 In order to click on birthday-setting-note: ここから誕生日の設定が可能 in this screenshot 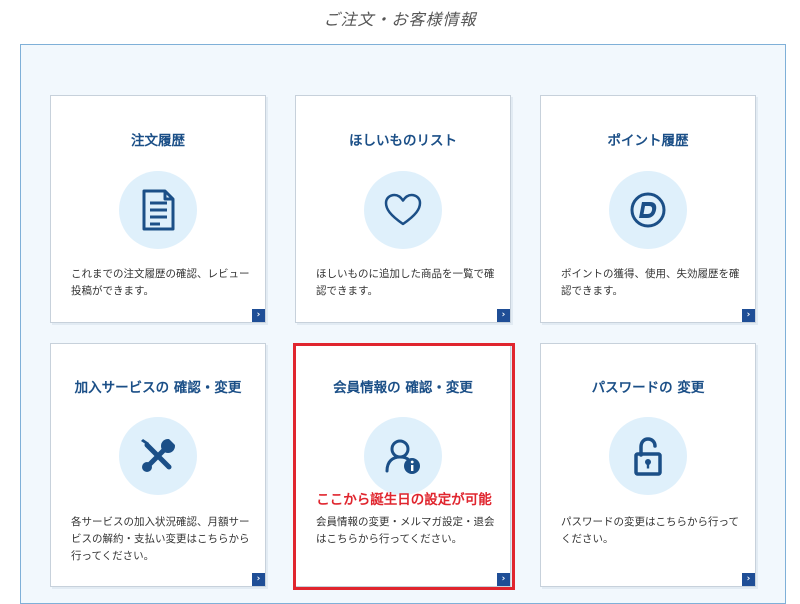, I will do `click(404, 500)`.